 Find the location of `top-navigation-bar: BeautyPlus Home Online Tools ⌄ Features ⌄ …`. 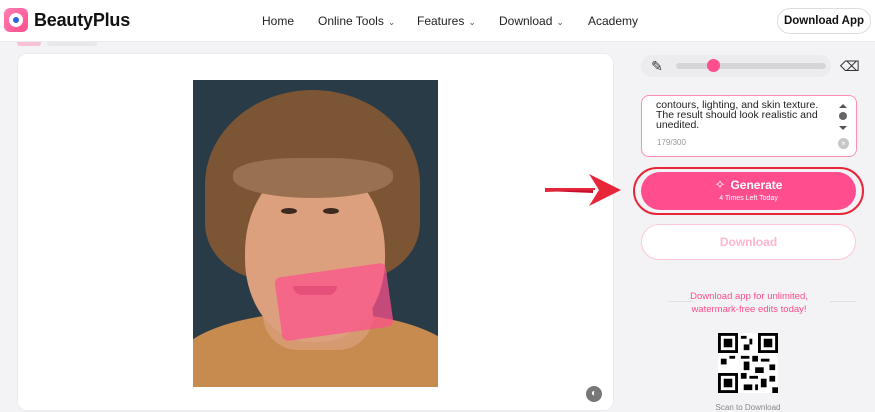

top-navigation-bar: BeautyPlus Home Online Tools ⌄ Features ⌄ … is located at coordinates (437, 21).